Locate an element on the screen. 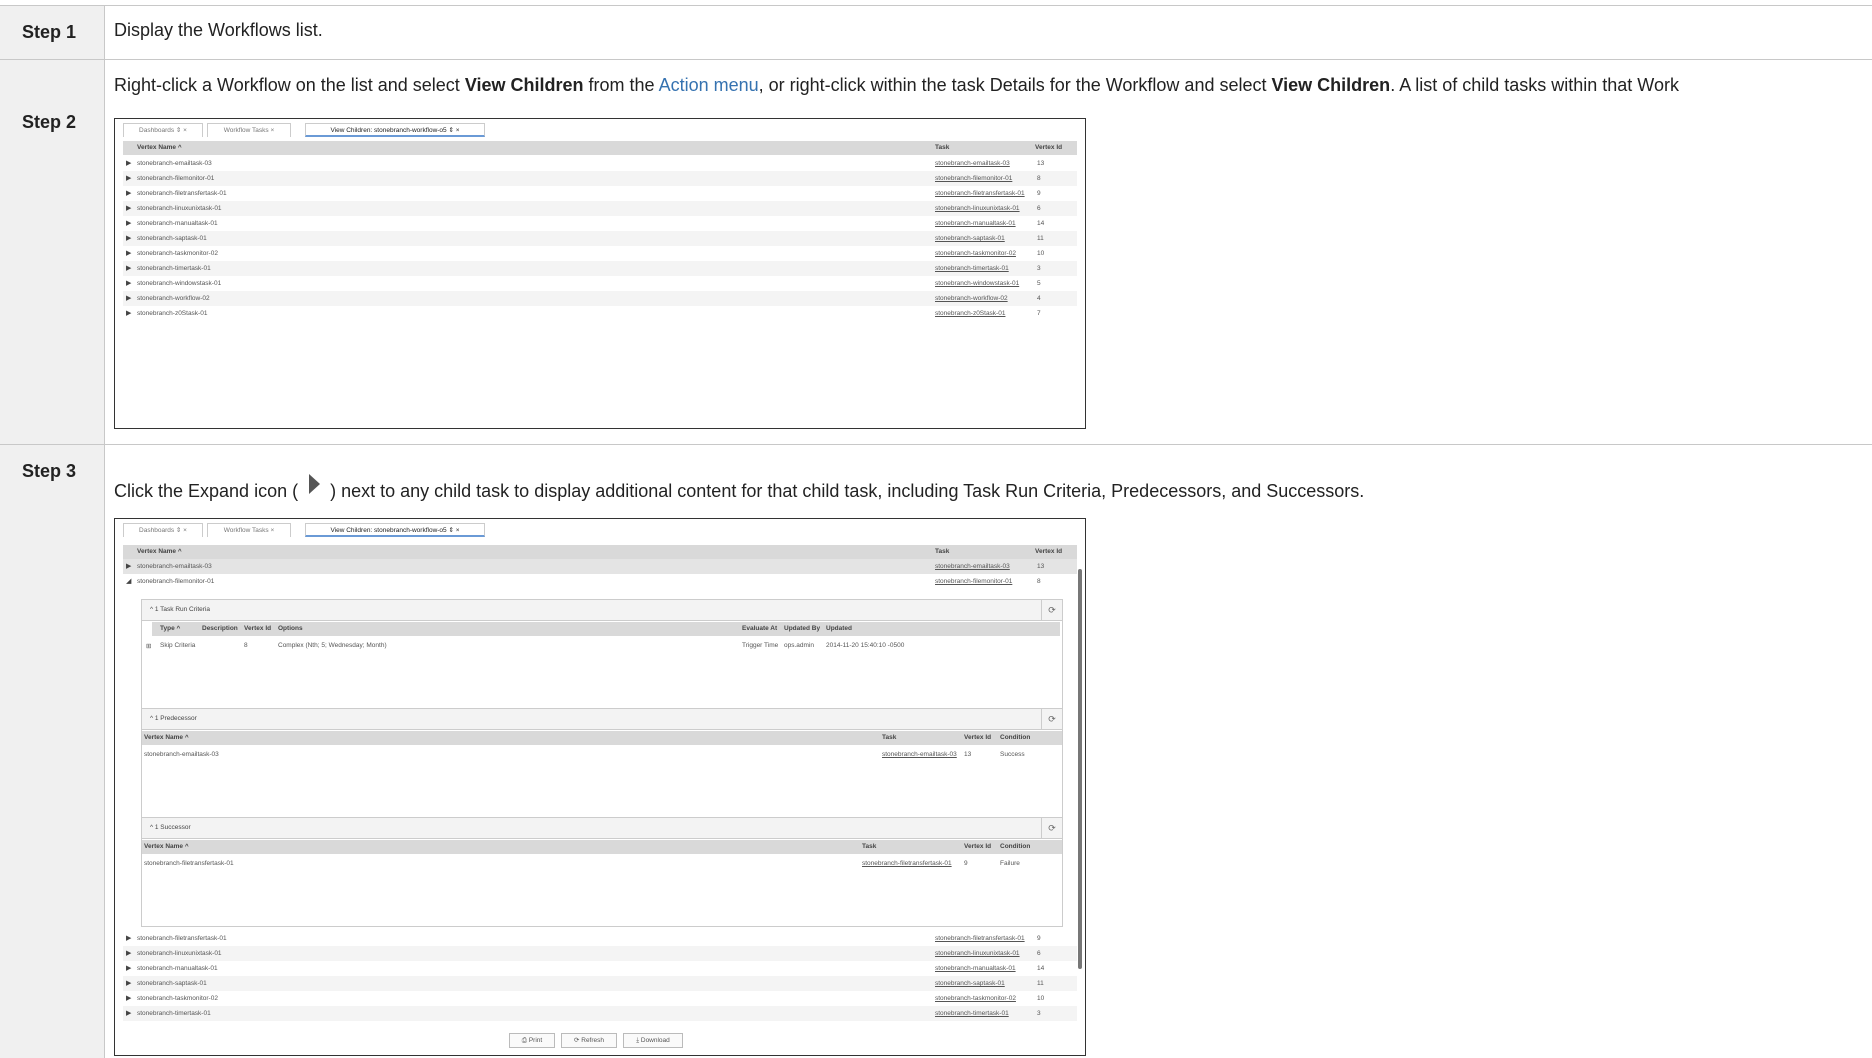 This screenshot has height=1058, width=1872. col-description: Description is located at coordinates (220, 628).